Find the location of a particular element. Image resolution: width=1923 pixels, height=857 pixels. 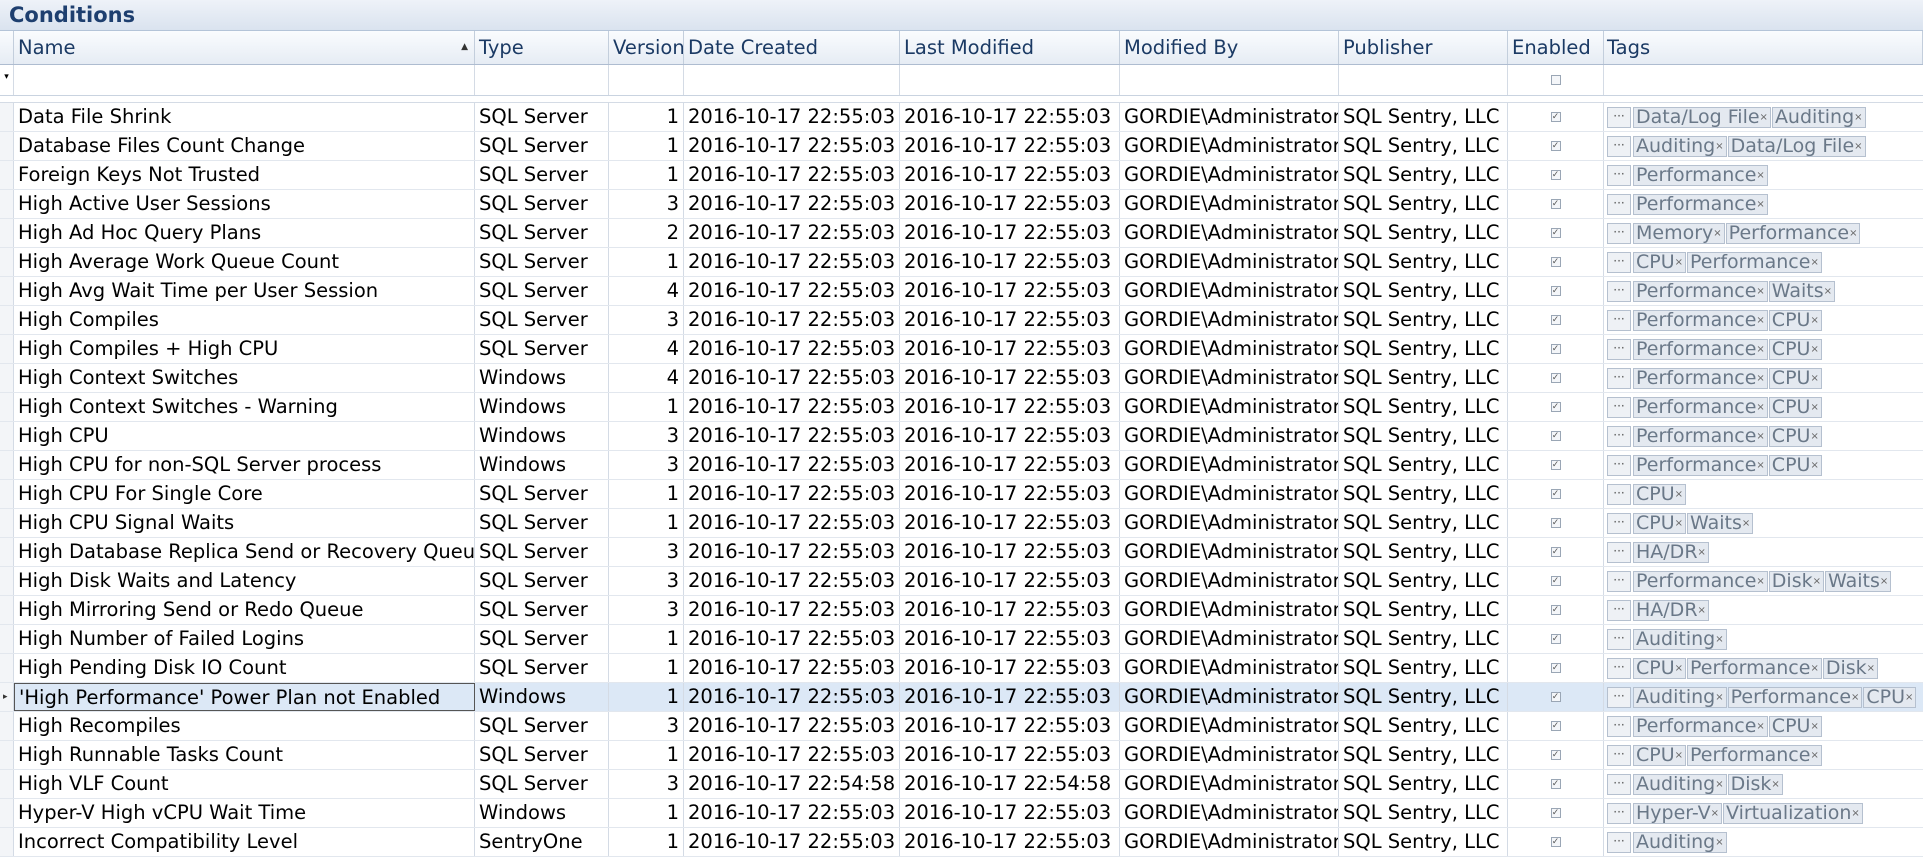

last-modified-cell: 2016-10-17 22:55:03 is located at coordinates (1010, 465).